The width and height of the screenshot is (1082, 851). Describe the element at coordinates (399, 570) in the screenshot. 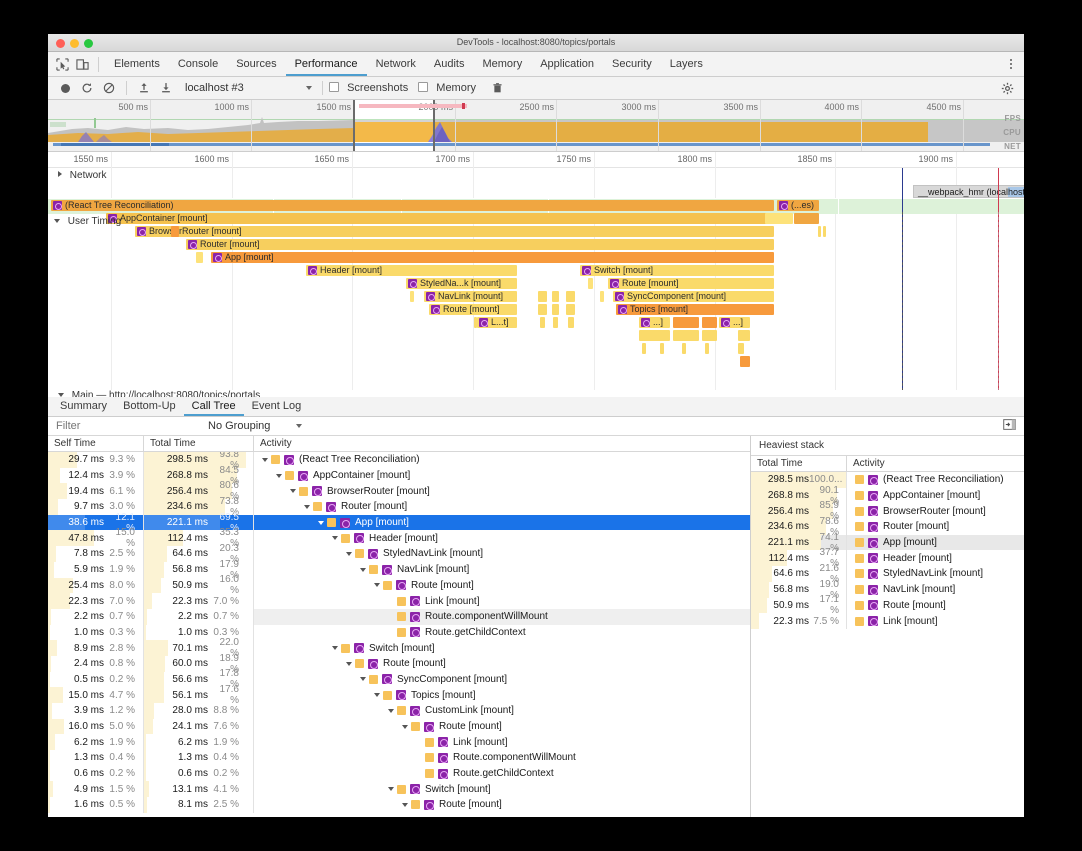

I see `call-tree-row: 5.9 ms 1.9 % 56.8 ms 17.9 % NavLink [mount]` at that location.